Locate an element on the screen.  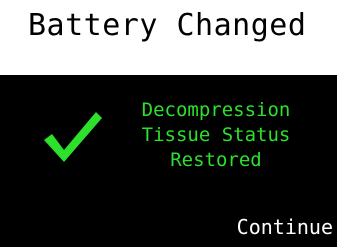
message-line: Tissue Status is located at coordinates (216, 135).